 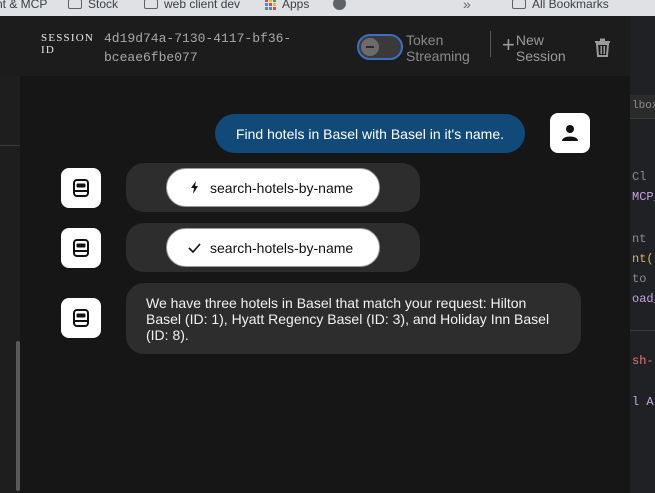 I want to click on session-id-label: SESSION ID, so click(x=68, y=44).